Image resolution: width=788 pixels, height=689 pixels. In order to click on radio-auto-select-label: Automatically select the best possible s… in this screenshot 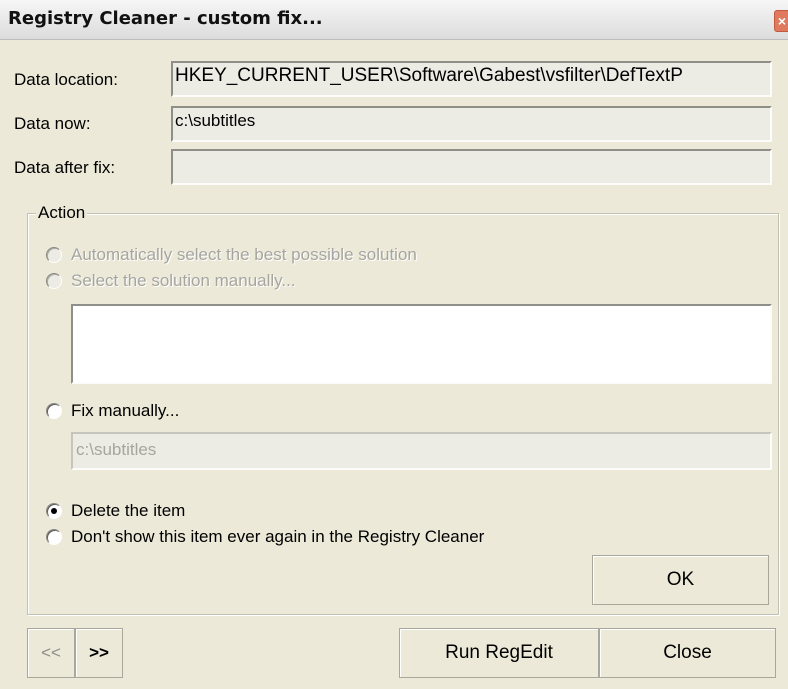, I will do `click(244, 254)`.